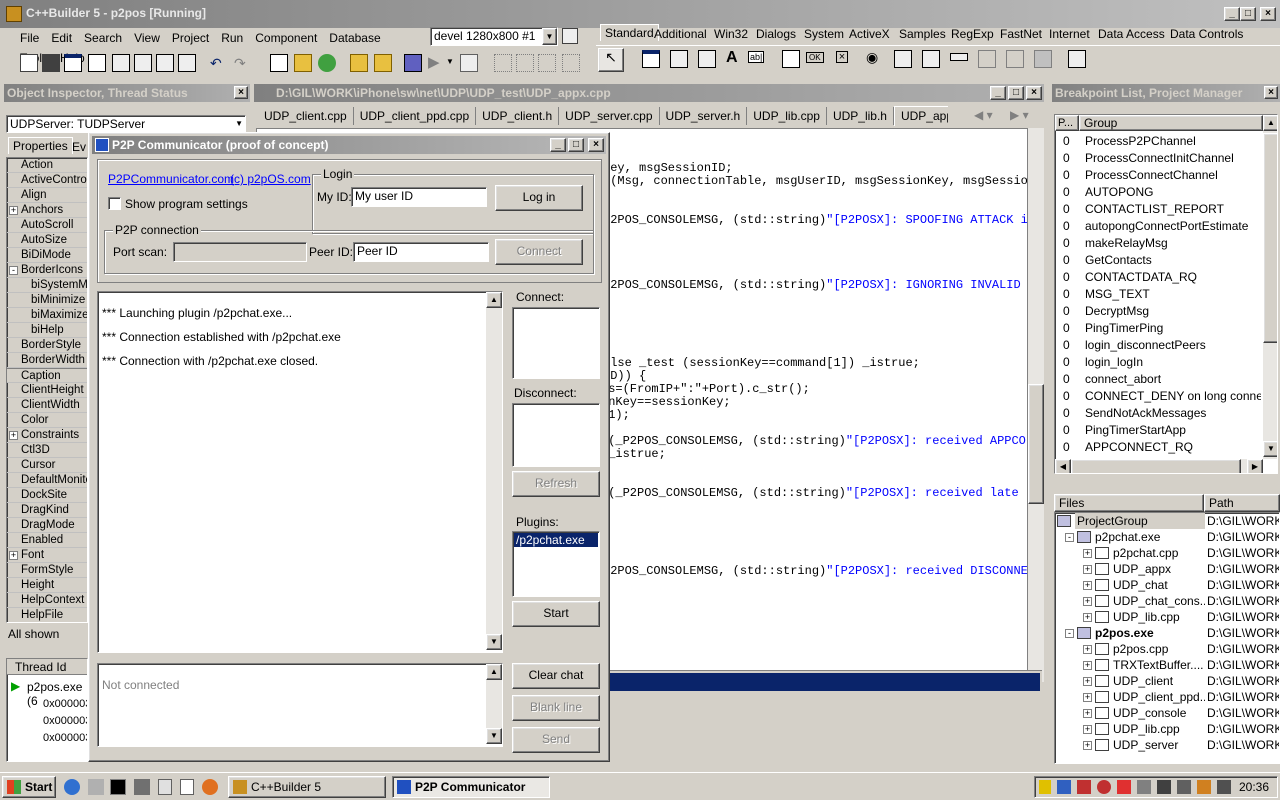 Image resolution: width=1280 pixels, height=800 pixels. What do you see at coordinates (434, 62) in the screenshot?
I see `run-icon: ▶` at bounding box center [434, 62].